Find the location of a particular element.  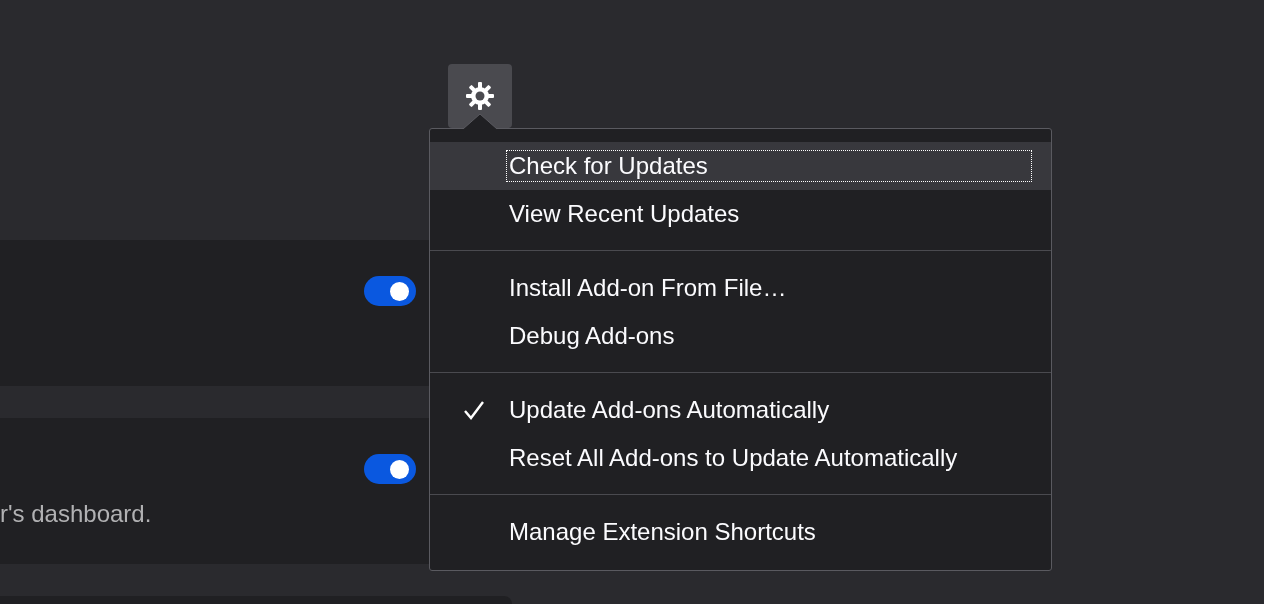

settings-button is located at coordinates (480, 96).